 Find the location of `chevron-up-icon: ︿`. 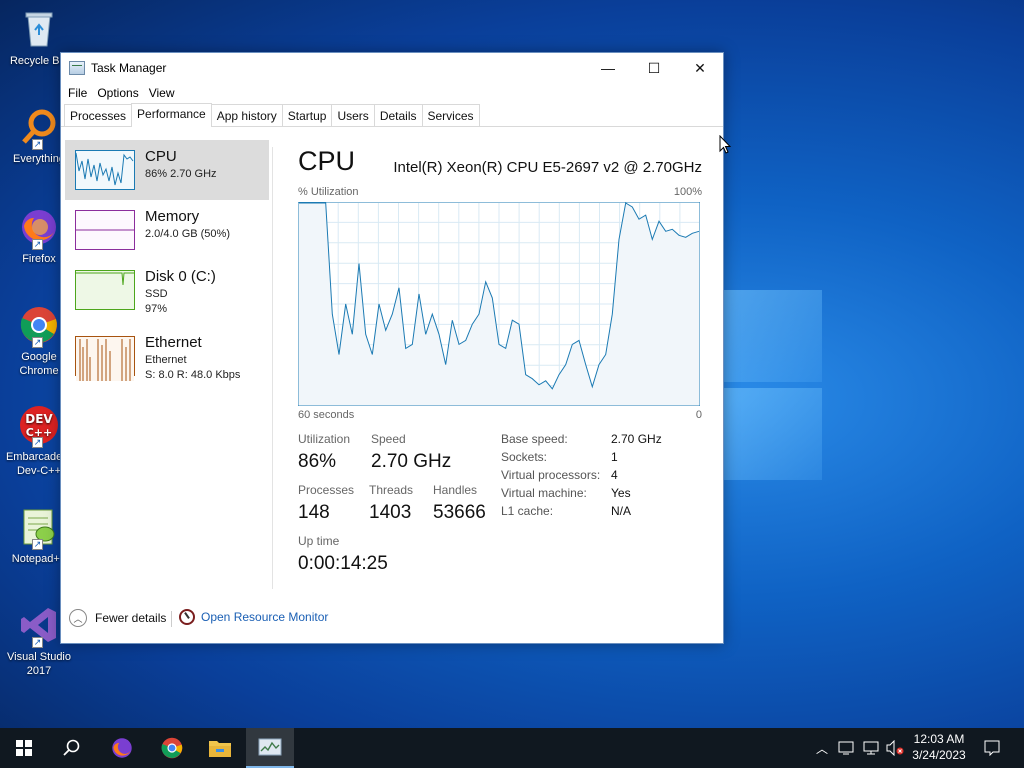

chevron-up-icon: ︿ is located at coordinates (78, 618).